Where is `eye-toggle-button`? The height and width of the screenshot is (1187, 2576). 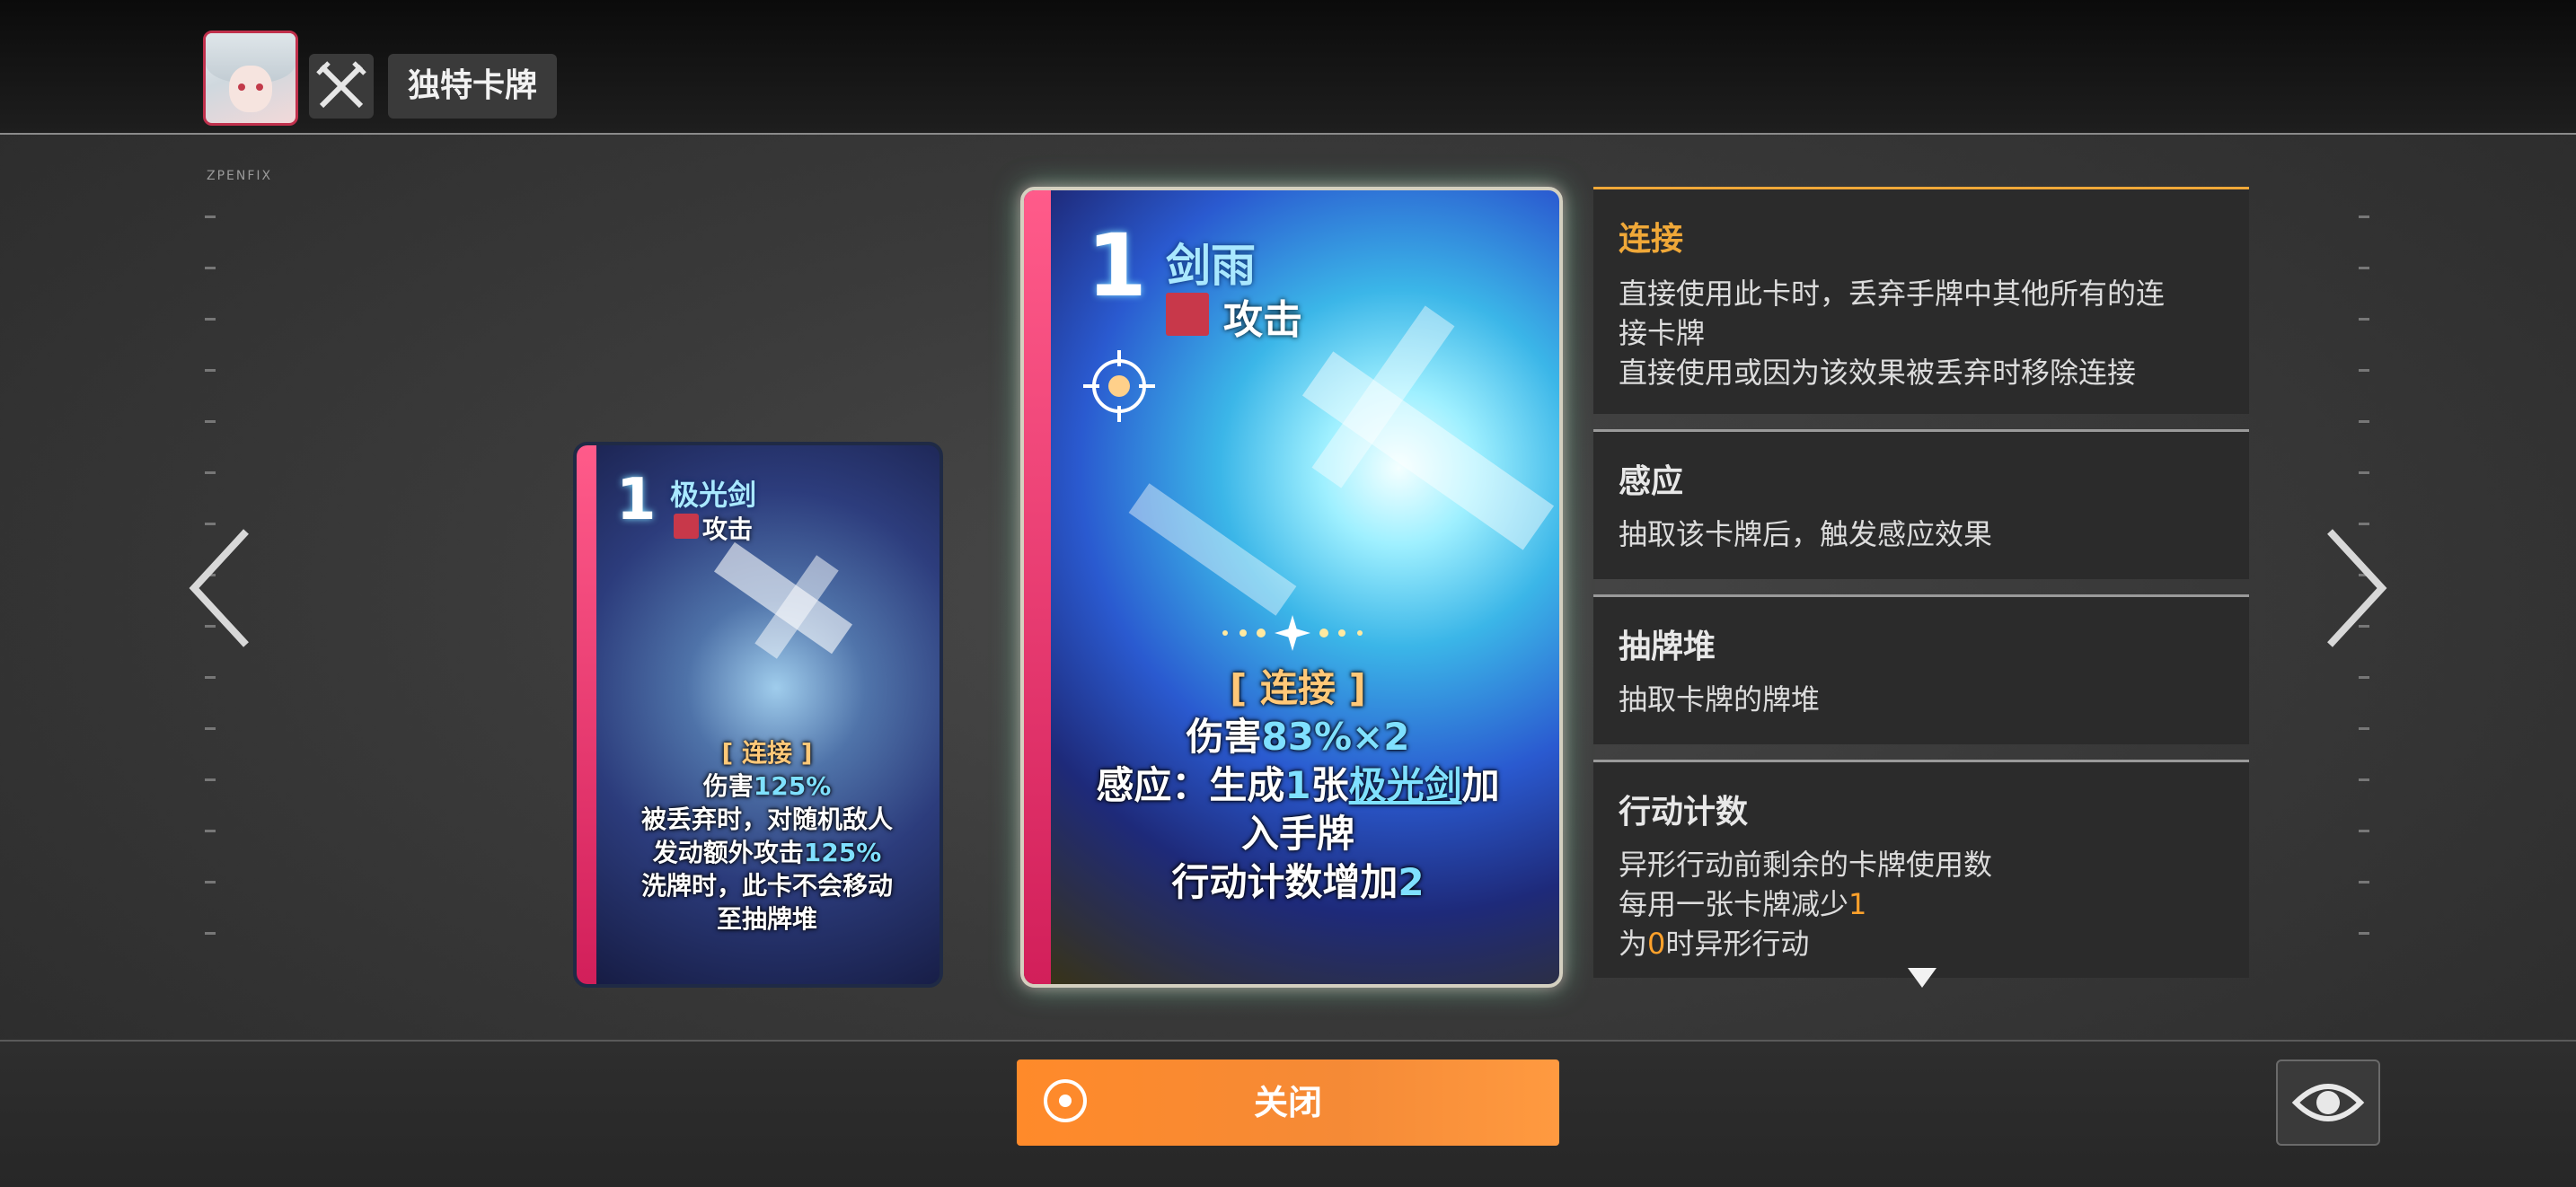 eye-toggle-button is located at coordinates (2328, 1103).